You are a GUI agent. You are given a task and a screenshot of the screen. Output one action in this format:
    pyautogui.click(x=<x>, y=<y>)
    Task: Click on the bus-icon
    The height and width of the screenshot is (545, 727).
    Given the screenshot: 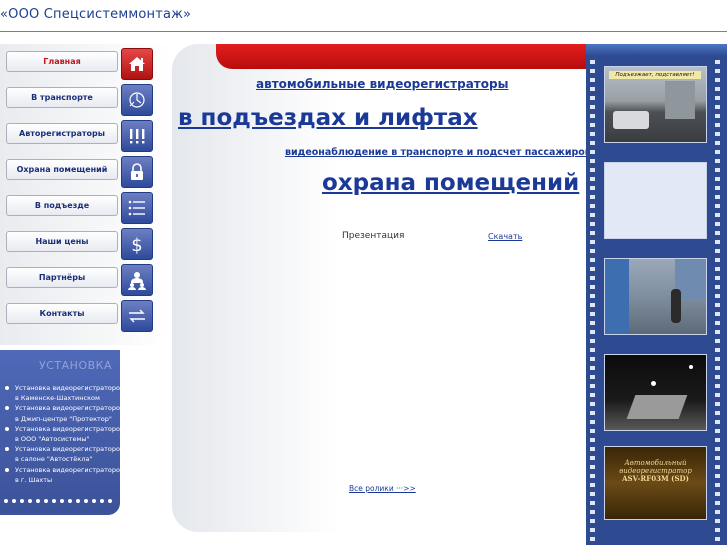 What is the action you would take?
    pyautogui.click(x=137, y=100)
    